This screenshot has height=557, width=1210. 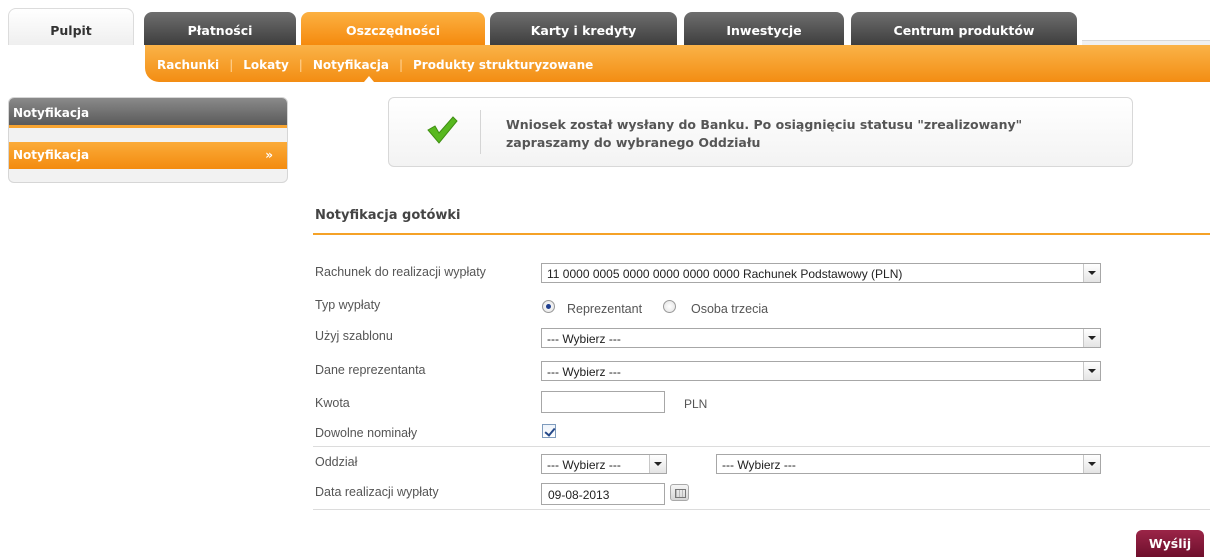 I want to click on tab-oszczednosci: Oszczędności, so click(x=393, y=28).